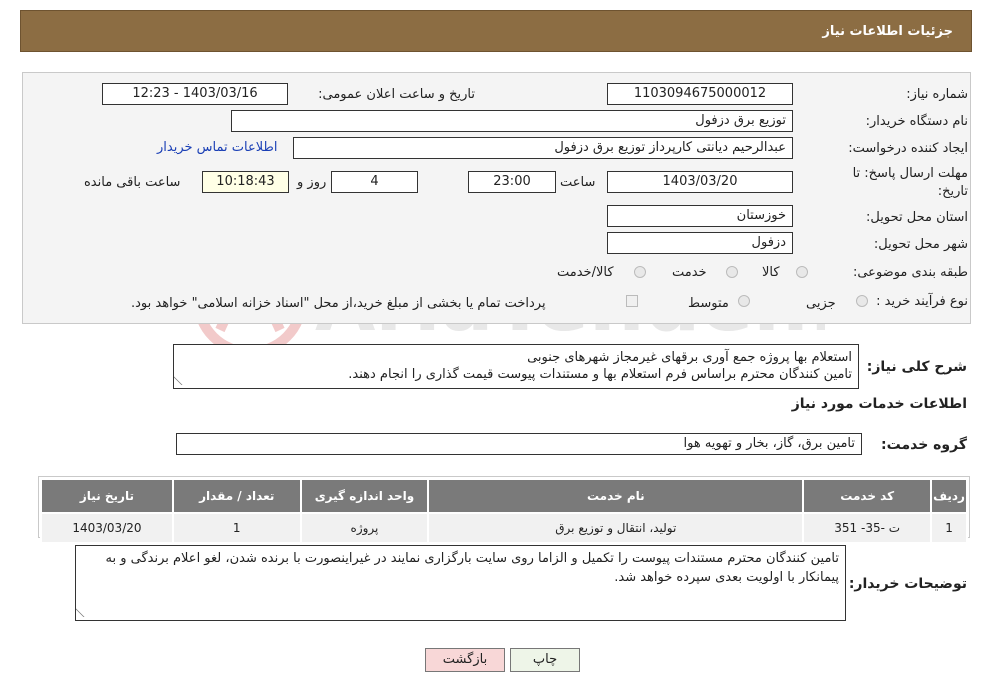 The width and height of the screenshot is (985, 691). I want to click on process-medium-label: متوسط, so click(708, 303).